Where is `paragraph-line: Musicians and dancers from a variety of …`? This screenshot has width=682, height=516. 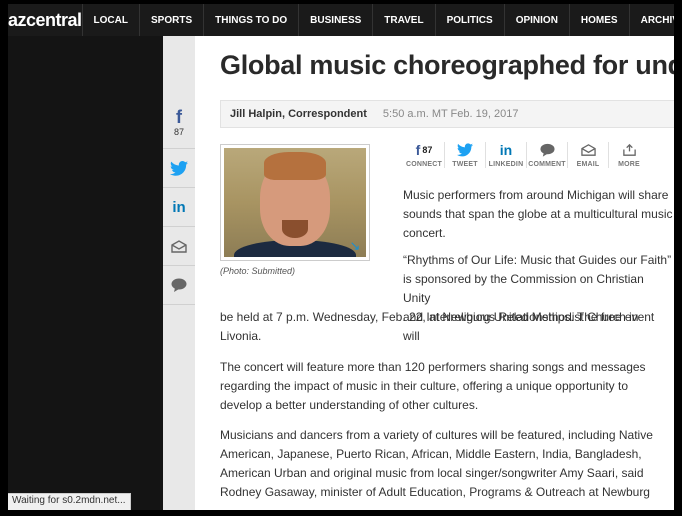
paragraph-line: Musicians and dancers from a variety of … is located at coordinates (436, 435).